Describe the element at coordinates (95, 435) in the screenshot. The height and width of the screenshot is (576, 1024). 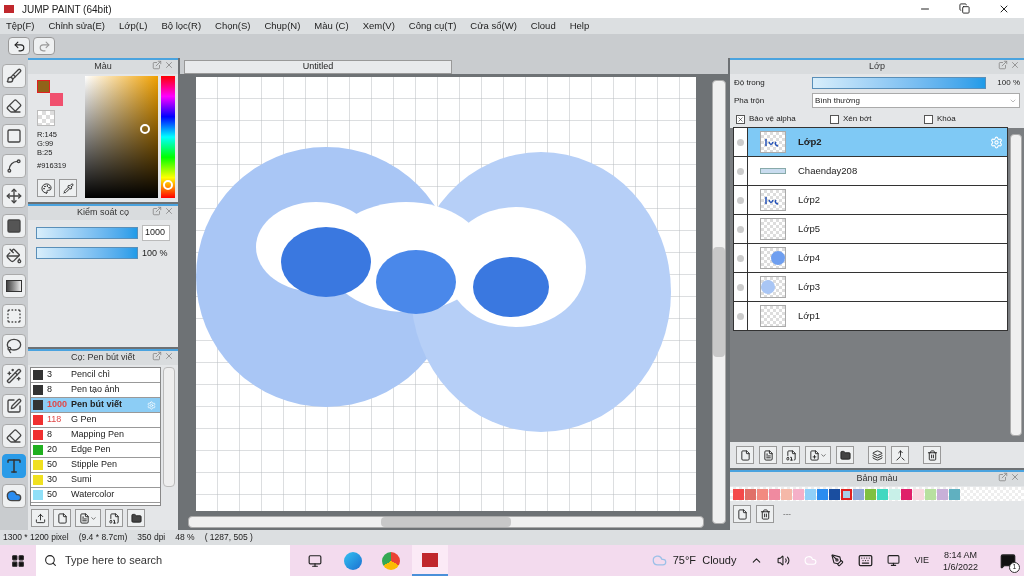
I see `brush-item: 8 Mapping Pen` at that location.